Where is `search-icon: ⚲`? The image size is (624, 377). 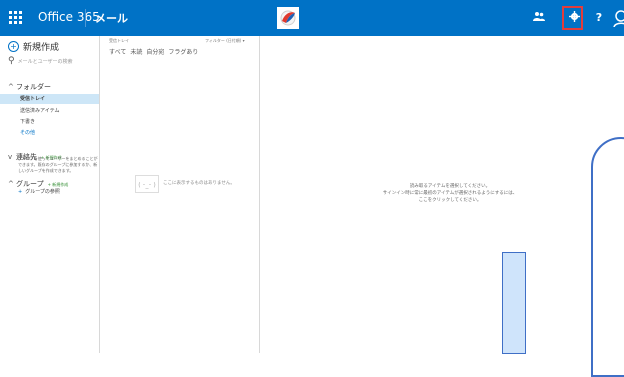 search-icon: ⚲ is located at coordinates (11, 61).